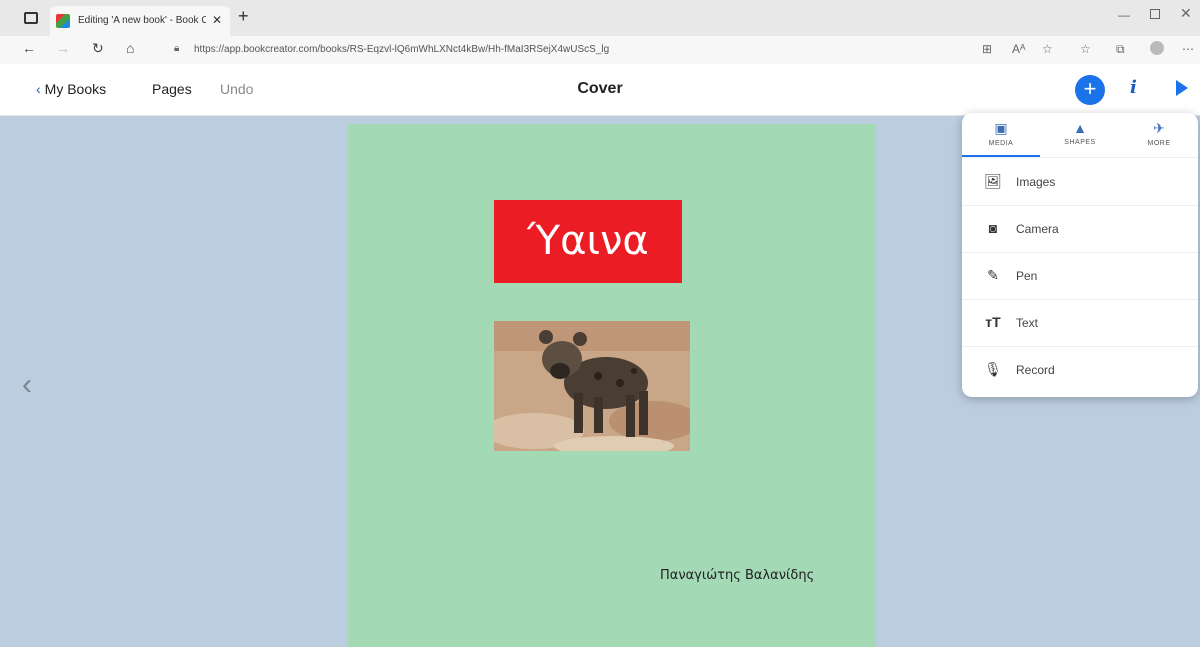 This screenshot has height=647, width=1200. I want to click on tab-more: ✈ MORE, so click(1159, 135).